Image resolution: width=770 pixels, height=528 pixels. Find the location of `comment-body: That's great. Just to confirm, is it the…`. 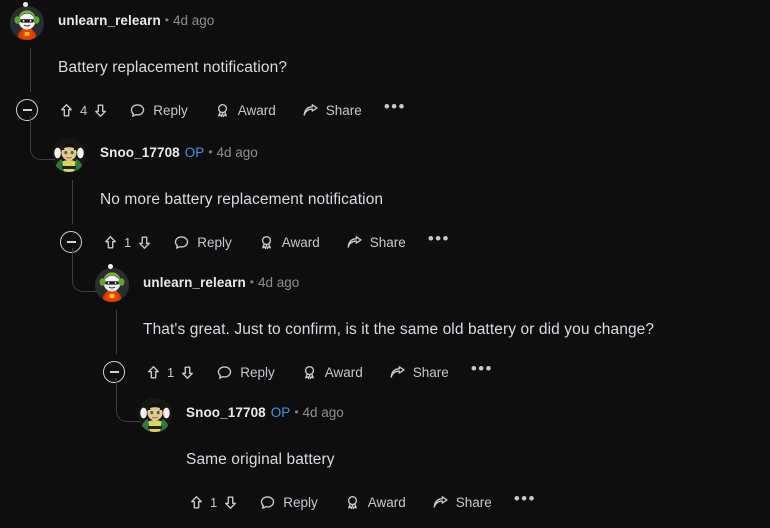

comment-body: That's great. Just to confirm, is it the… is located at coordinates (399, 329).